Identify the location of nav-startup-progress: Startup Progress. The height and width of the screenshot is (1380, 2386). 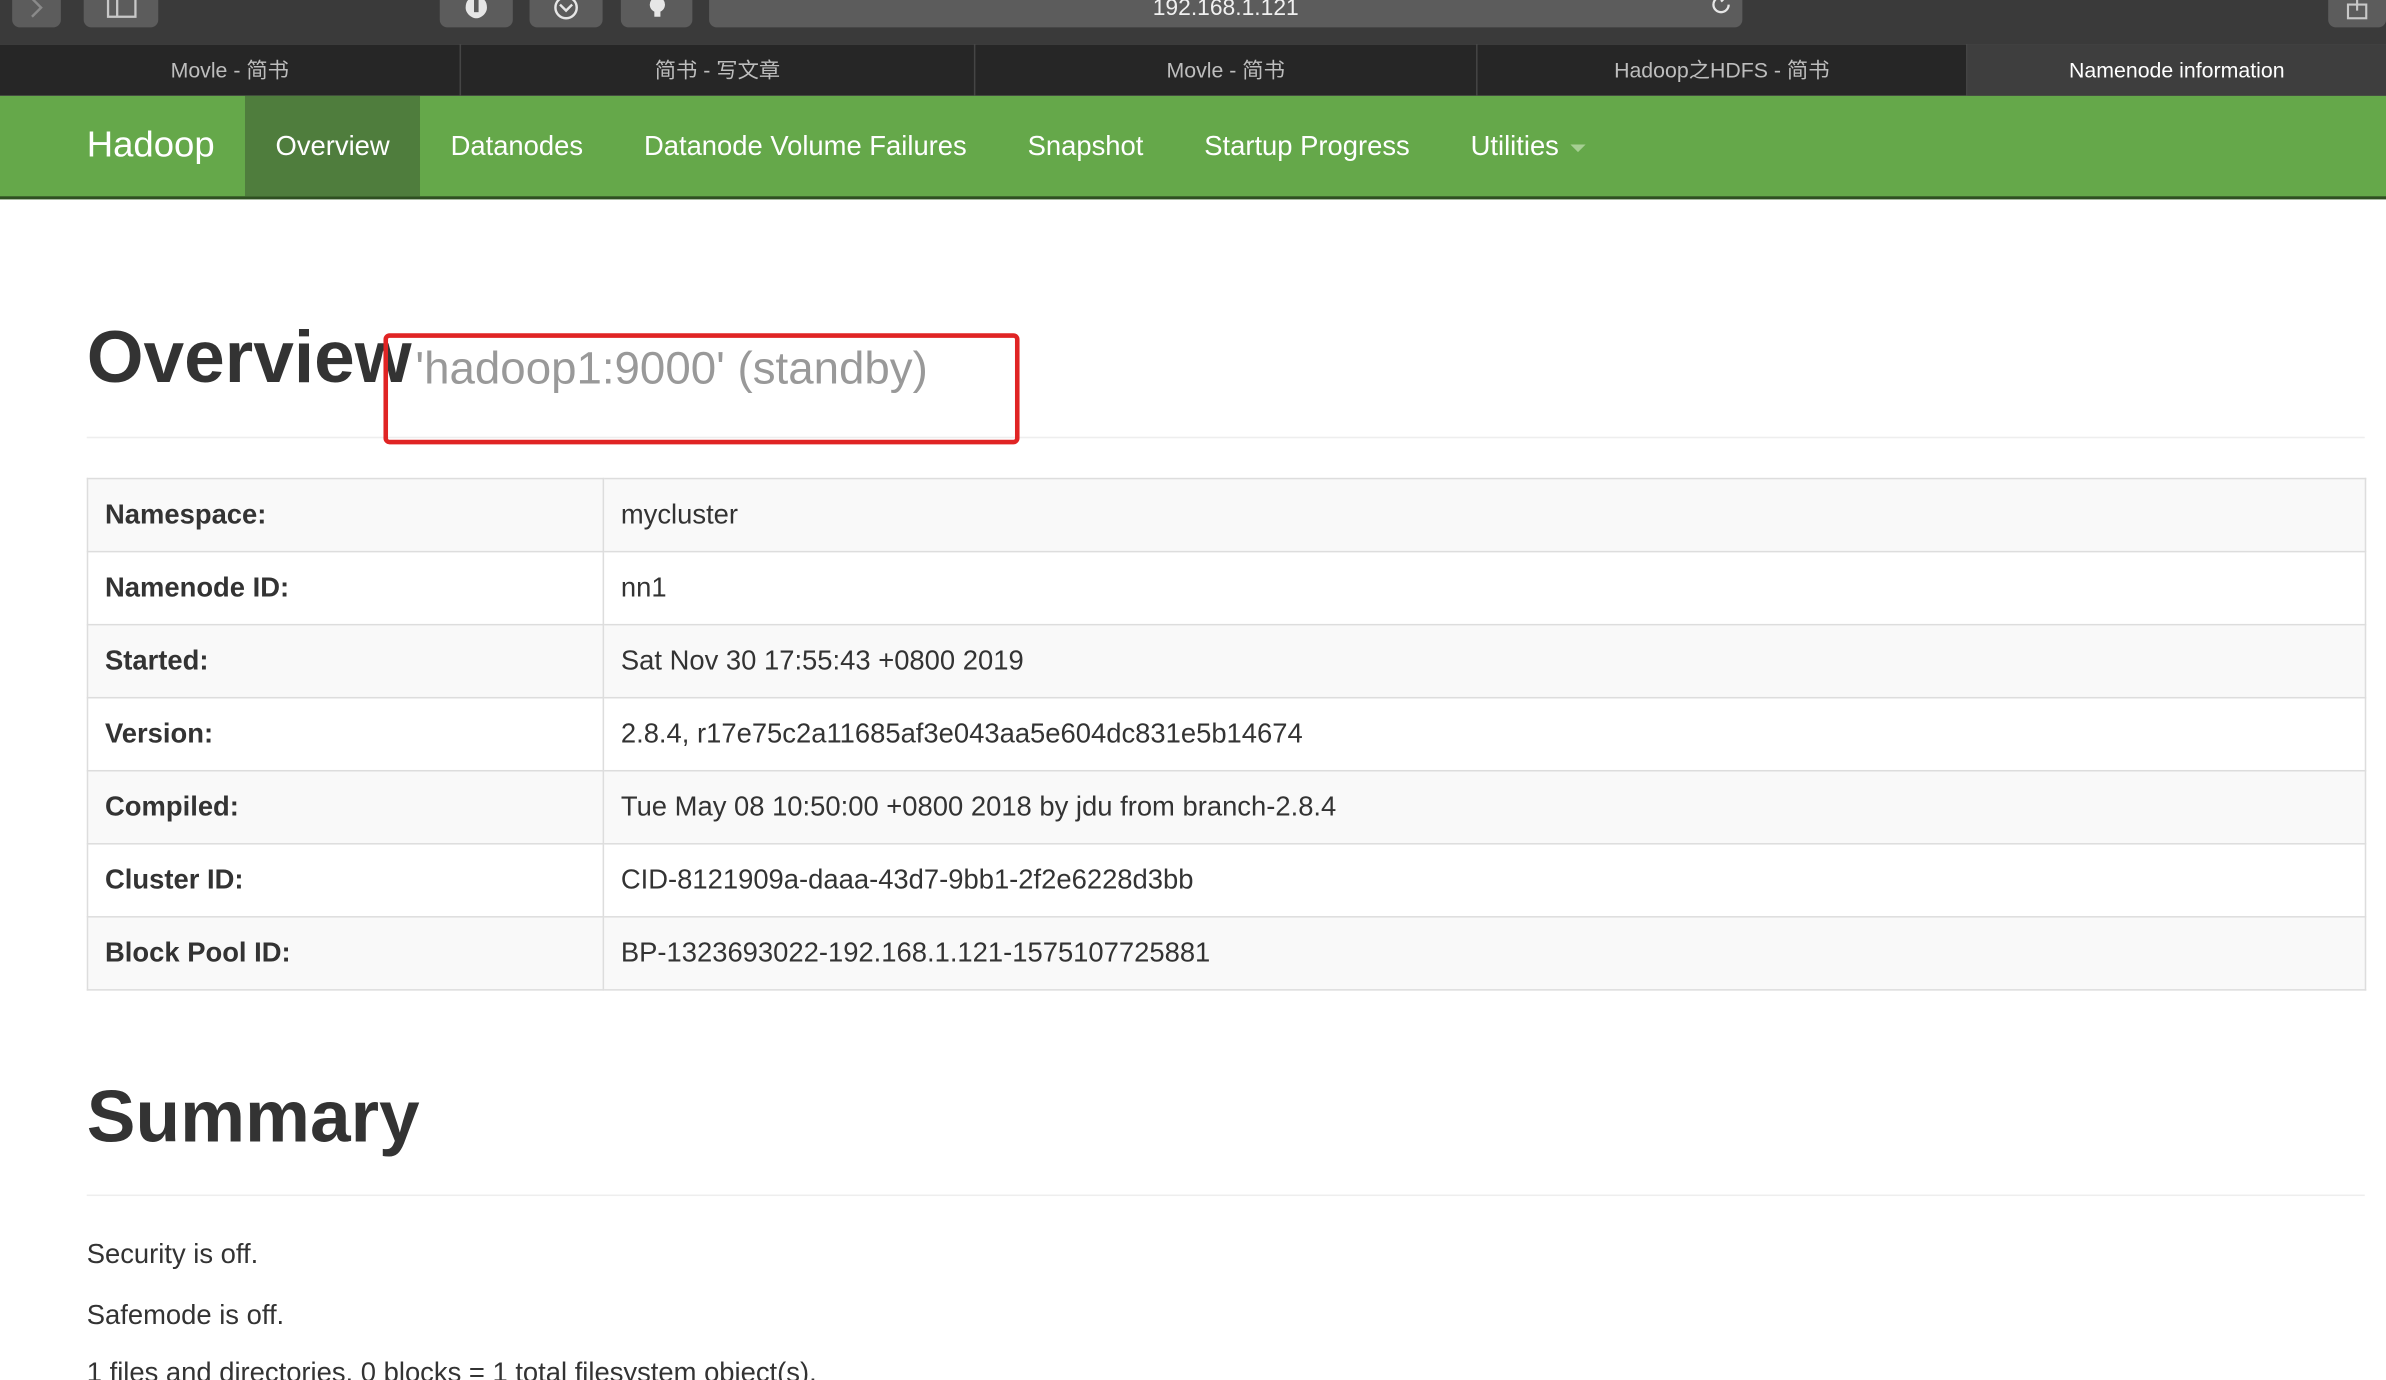
(1307, 146).